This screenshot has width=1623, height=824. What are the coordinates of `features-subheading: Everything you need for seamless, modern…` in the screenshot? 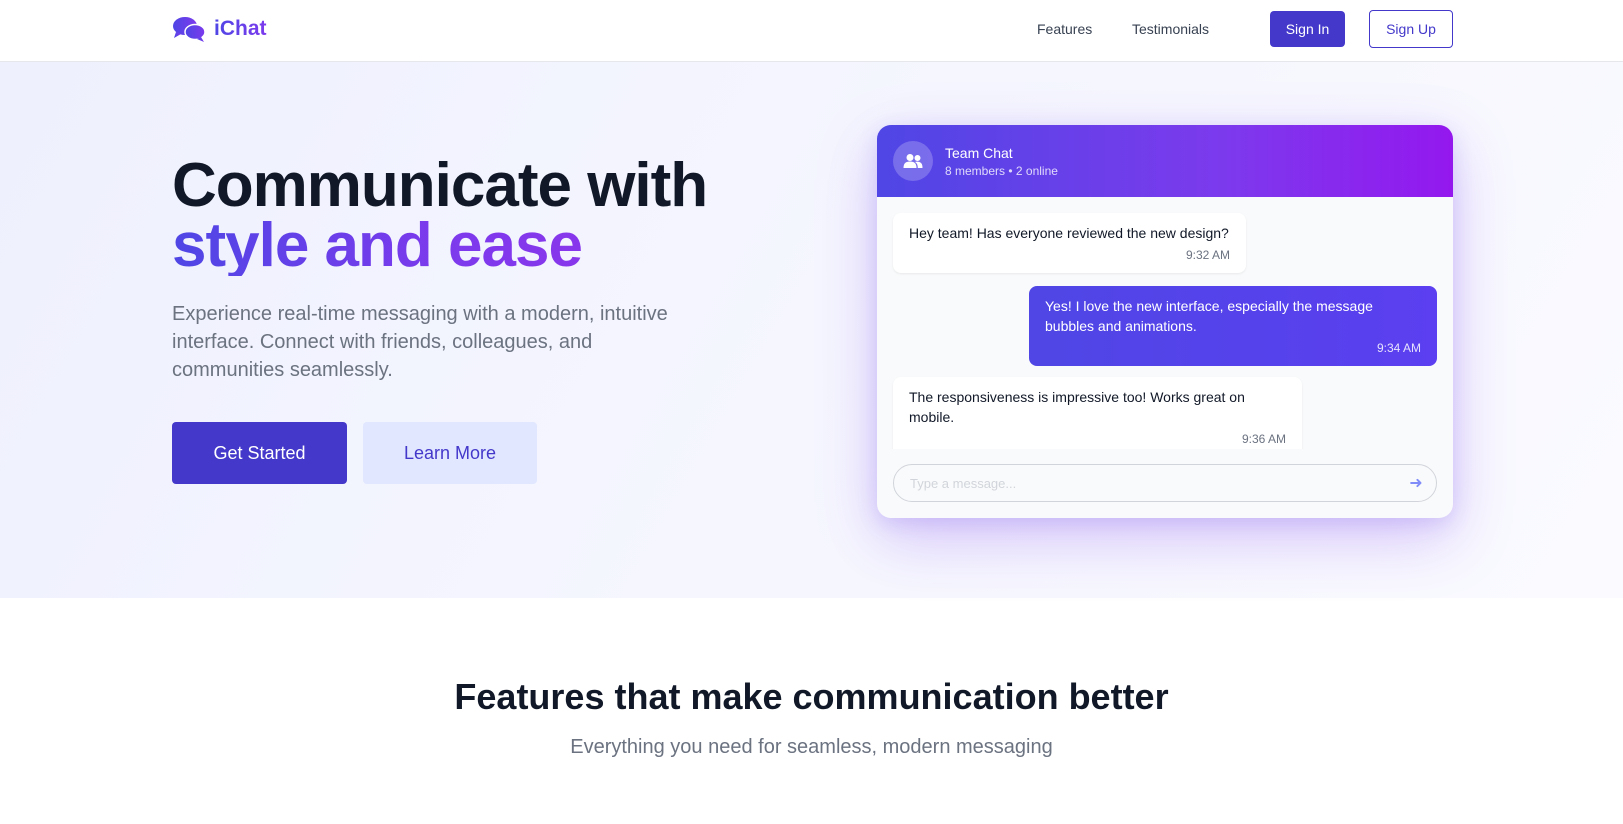 It's located at (811, 747).